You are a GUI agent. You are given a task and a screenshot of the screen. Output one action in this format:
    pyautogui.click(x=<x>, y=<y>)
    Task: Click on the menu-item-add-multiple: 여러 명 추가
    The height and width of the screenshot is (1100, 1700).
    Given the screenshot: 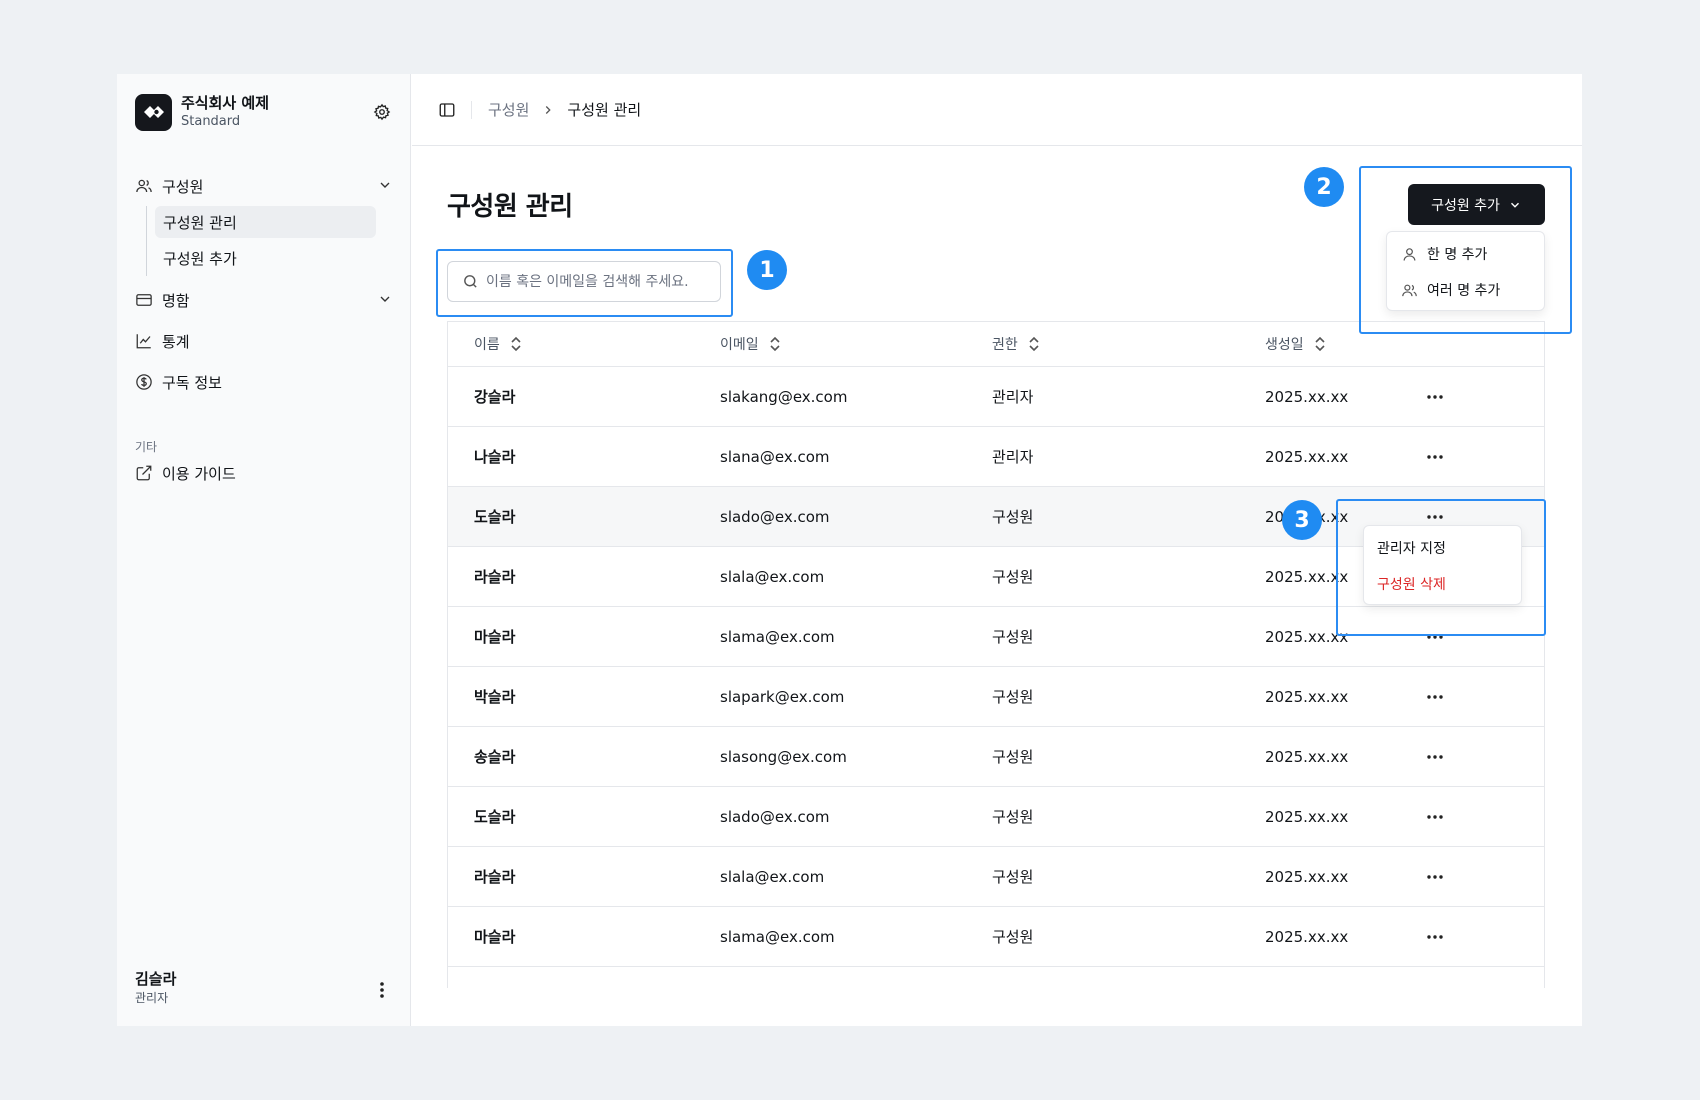 What is the action you would take?
    pyautogui.click(x=1465, y=290)
    